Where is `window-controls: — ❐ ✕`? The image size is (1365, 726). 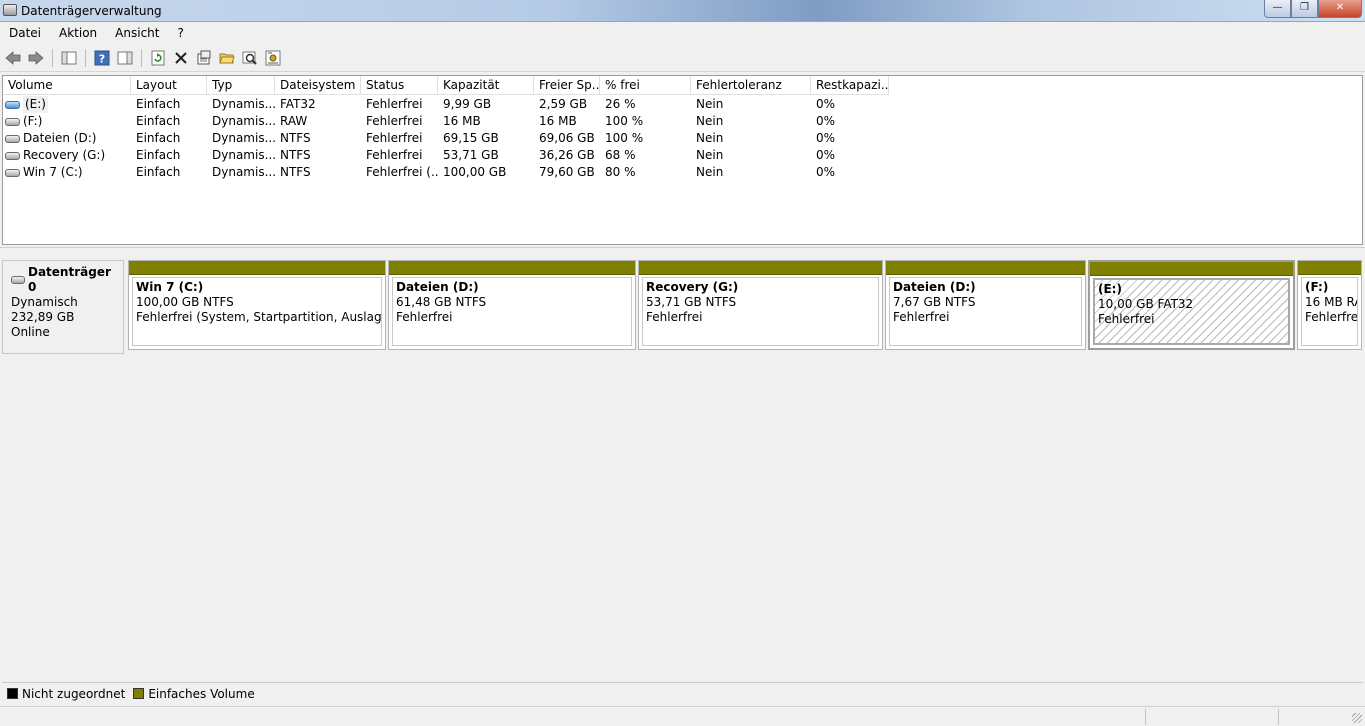 window-controls: — ❐ ✕ is located at coordinates (1313, 9).